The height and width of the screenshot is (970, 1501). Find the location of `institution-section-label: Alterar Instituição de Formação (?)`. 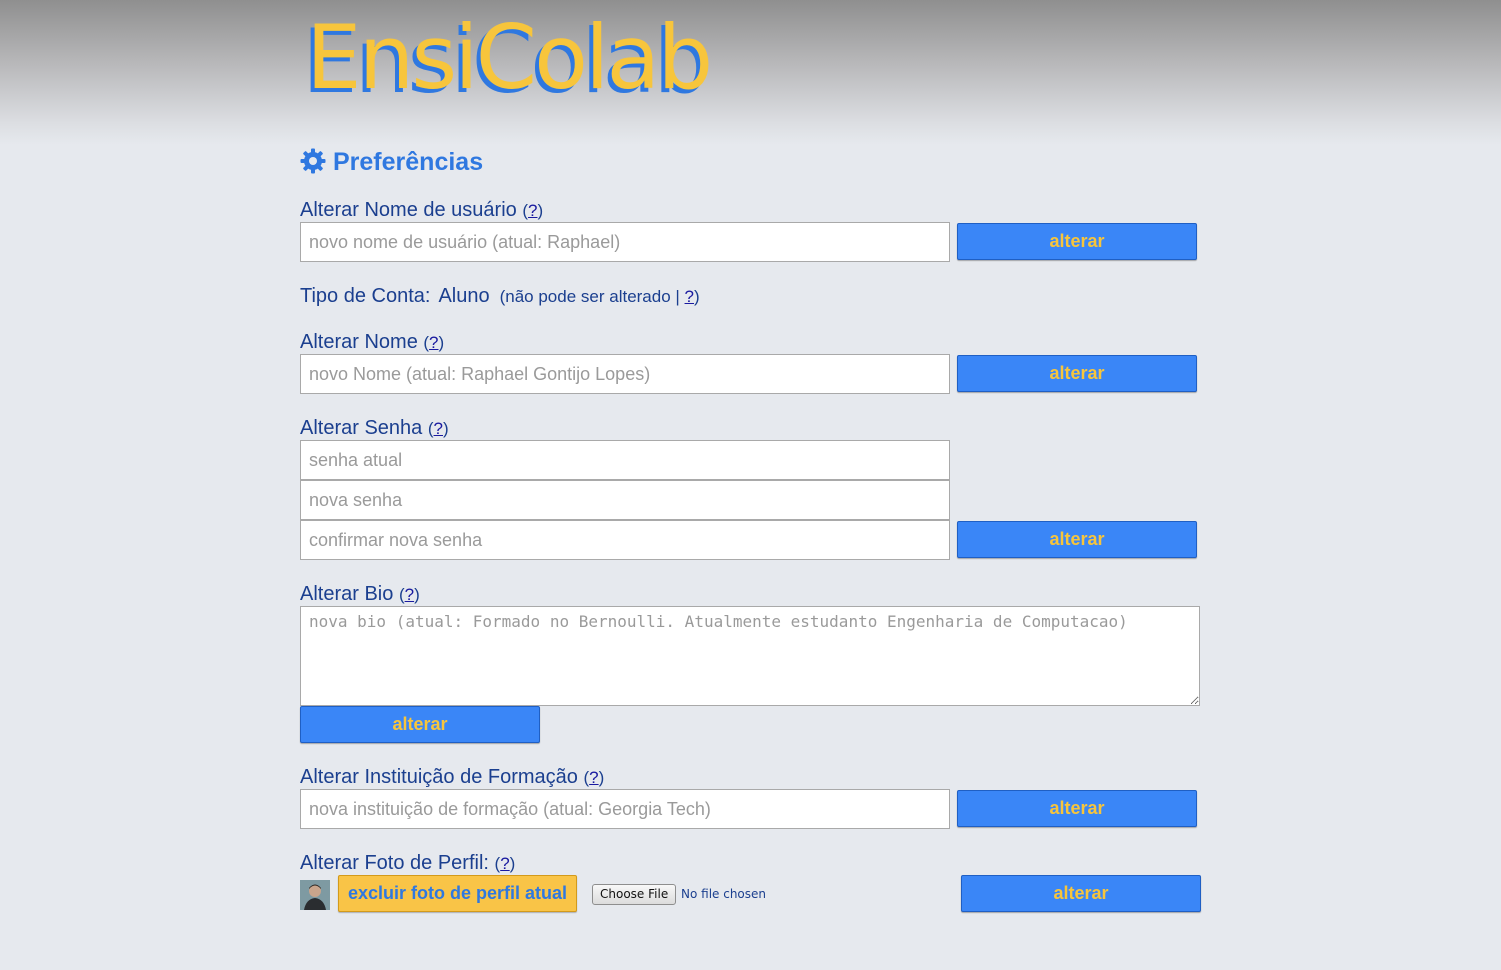

institution-section-label: Alterar Instituição de Formação (?) is located at coordinates (452, 777).